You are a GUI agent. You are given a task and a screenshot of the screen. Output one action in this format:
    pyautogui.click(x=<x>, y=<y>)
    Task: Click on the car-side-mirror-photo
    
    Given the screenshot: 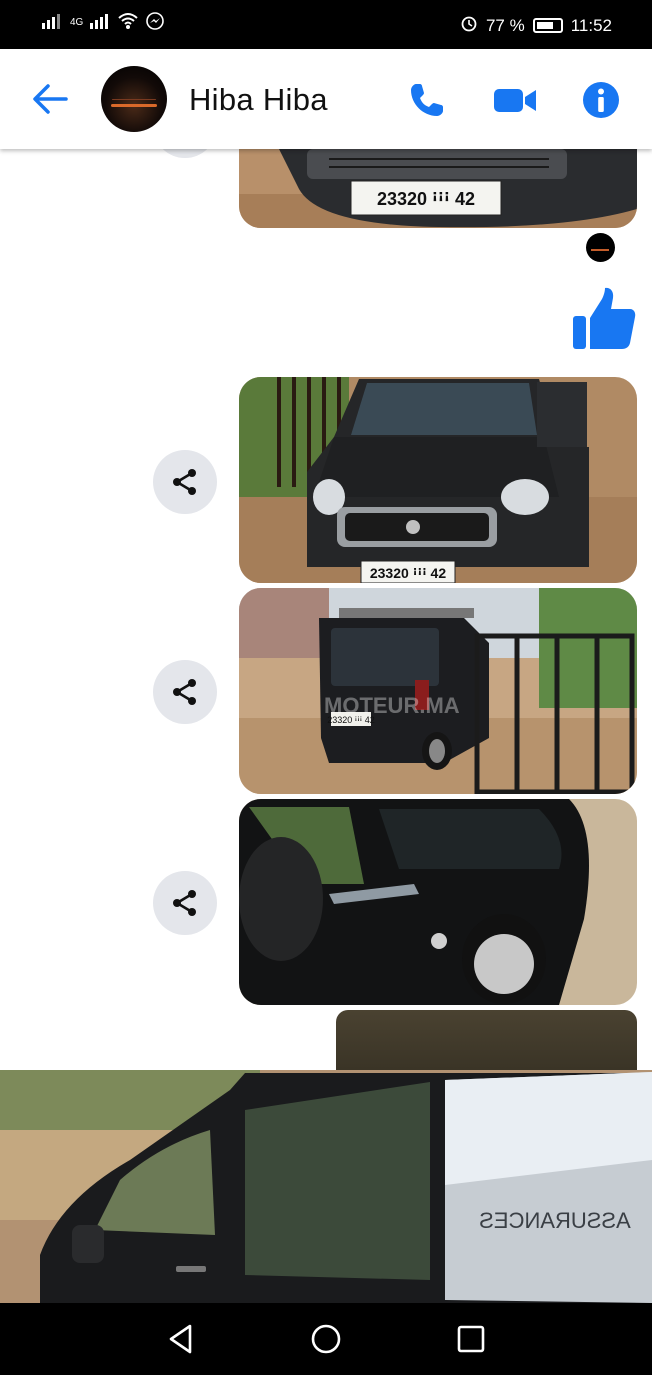 What is the action you would take?
    pyautogui.click(x=438, y=902)
    